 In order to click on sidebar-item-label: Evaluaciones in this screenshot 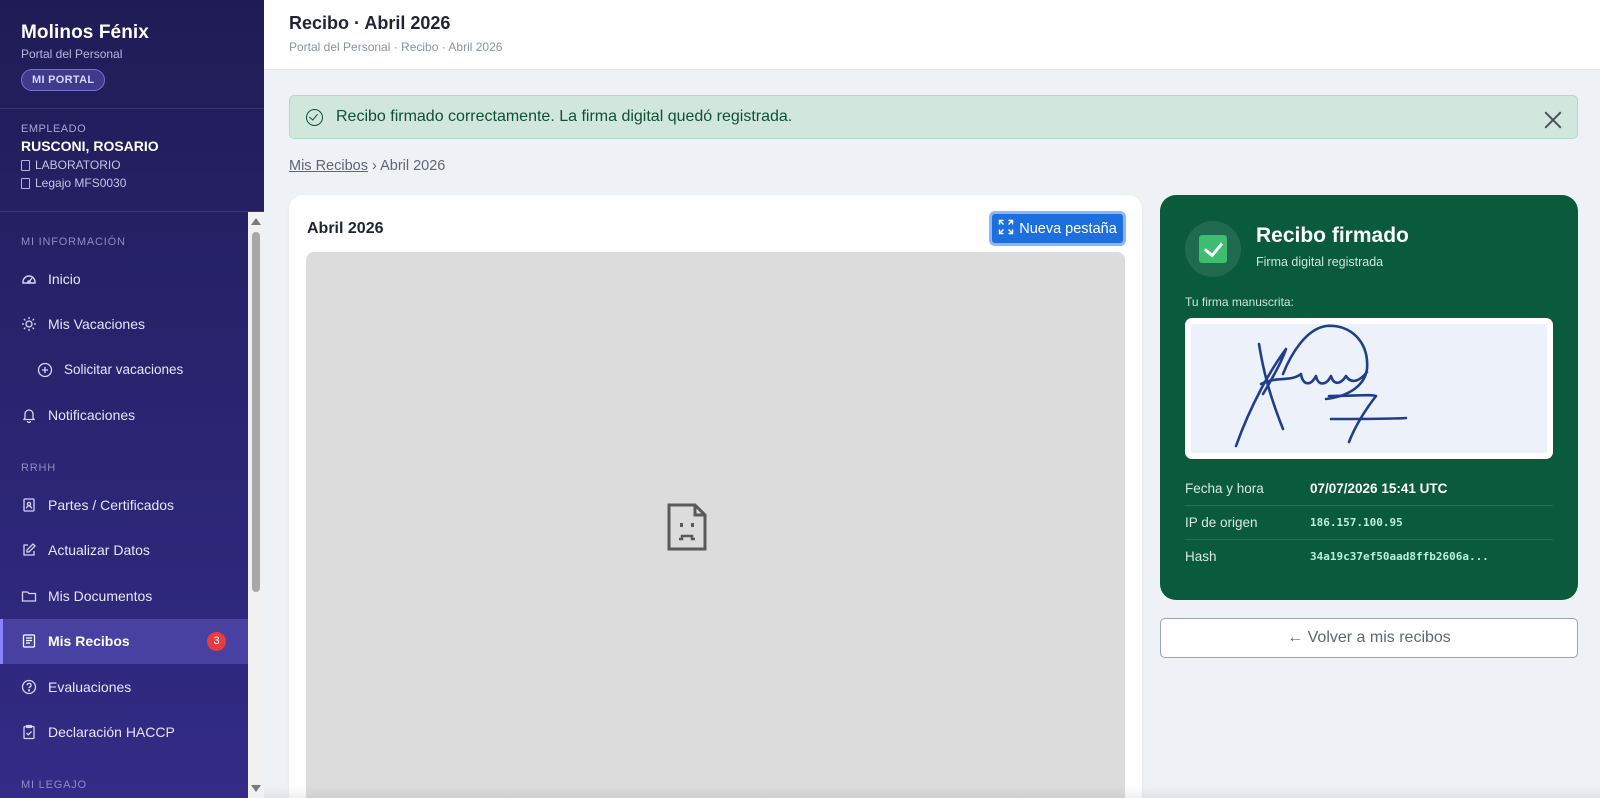, I will do `click(90, 686)`.